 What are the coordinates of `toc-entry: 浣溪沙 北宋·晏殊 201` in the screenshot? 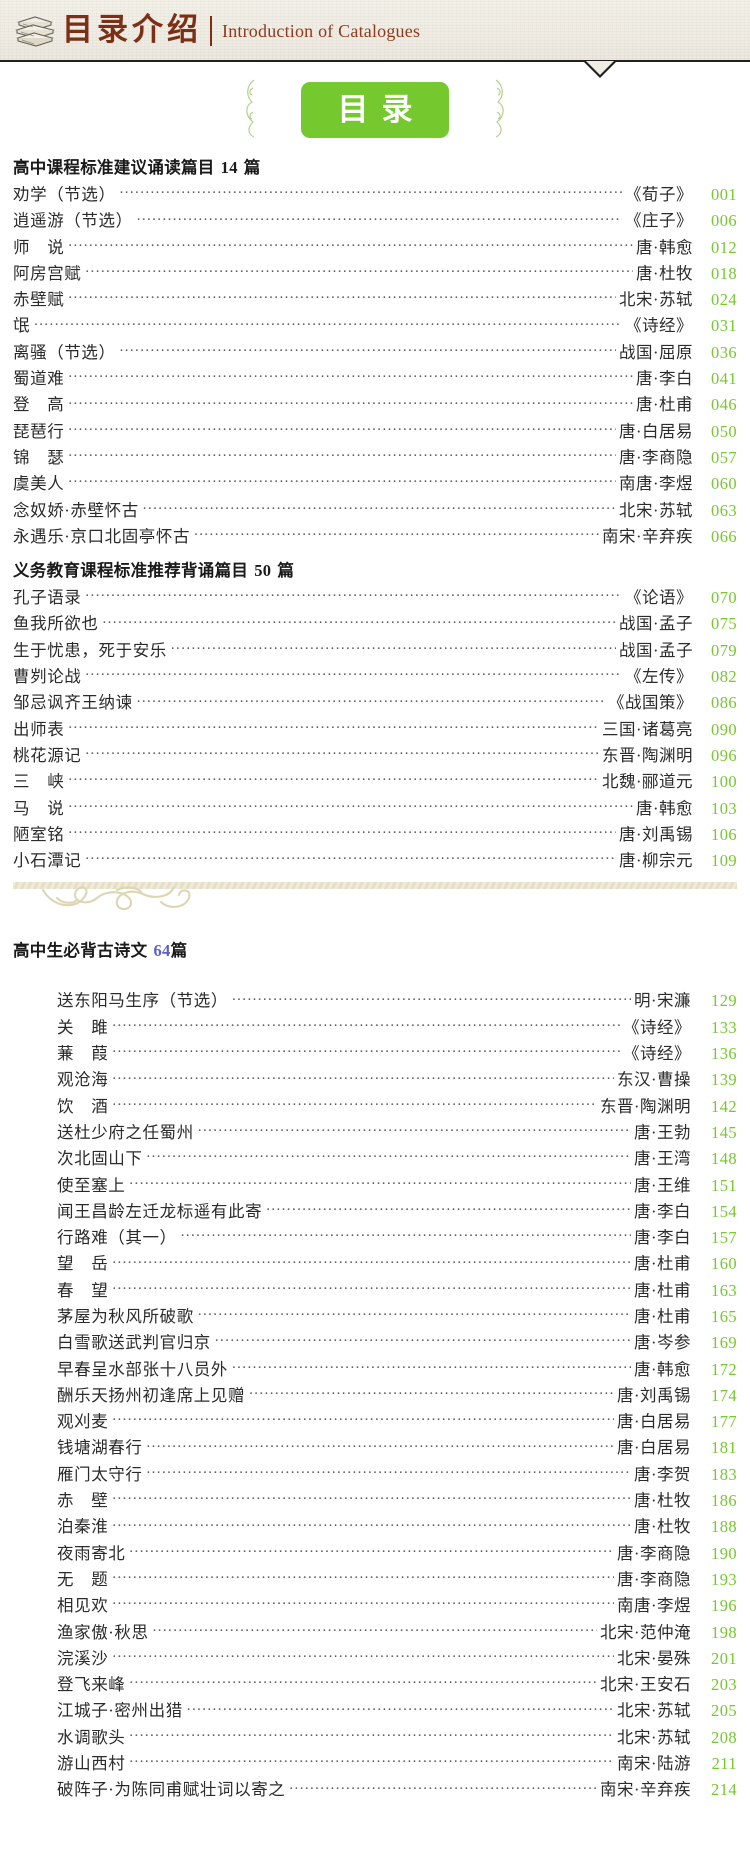 It's located at (375, 1658).